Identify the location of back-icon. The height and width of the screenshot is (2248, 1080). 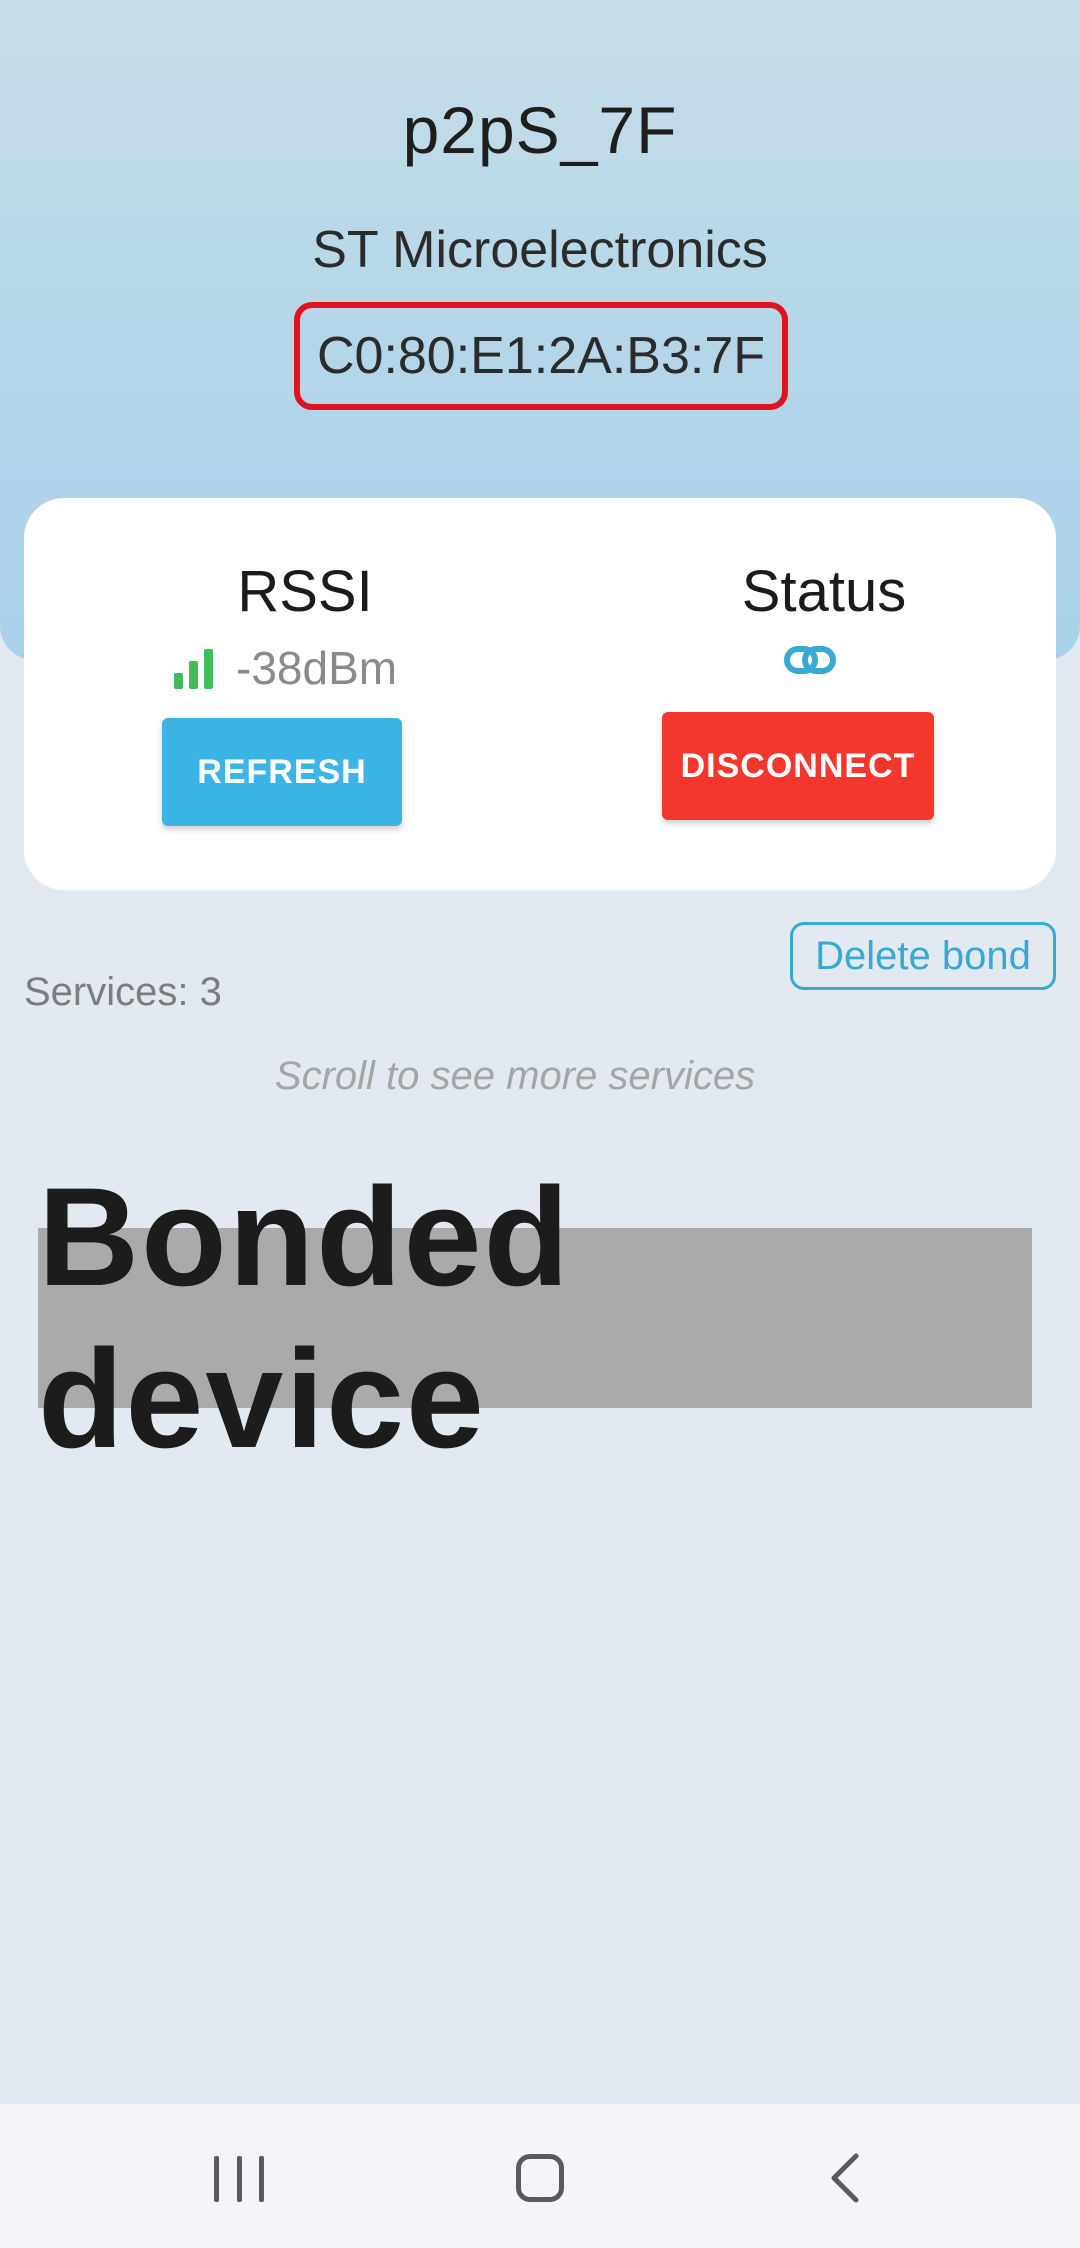
(846, 2178).